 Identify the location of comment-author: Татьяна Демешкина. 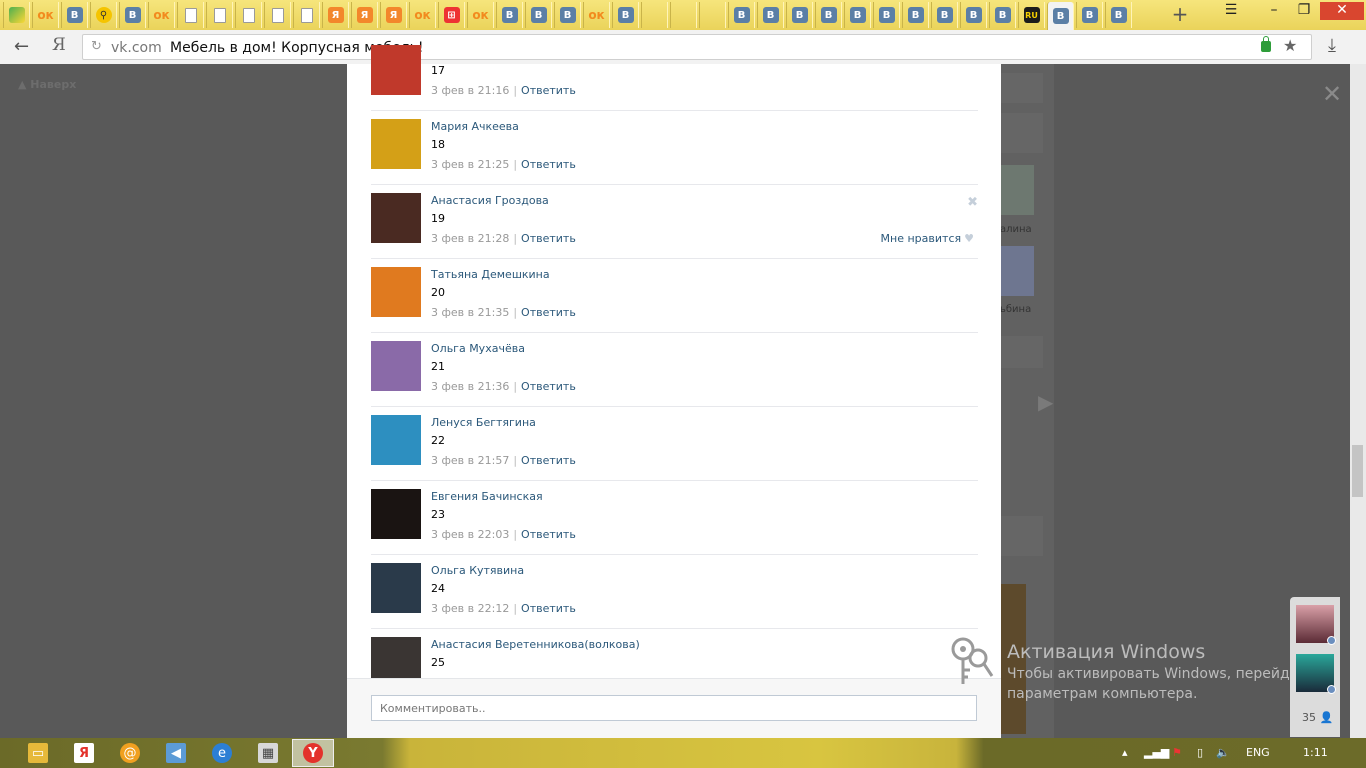
(490, 274).